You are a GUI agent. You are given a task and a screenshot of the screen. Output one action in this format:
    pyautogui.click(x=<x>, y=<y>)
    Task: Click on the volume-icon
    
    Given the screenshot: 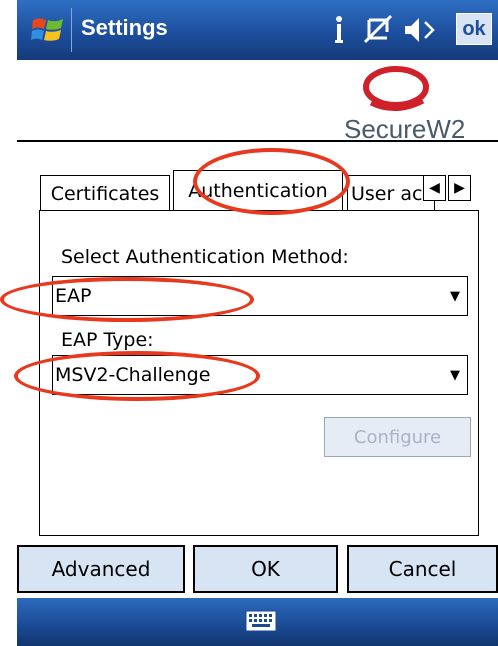 What is the action you would take?
    pyautogui.click(x=420, y=30)
    